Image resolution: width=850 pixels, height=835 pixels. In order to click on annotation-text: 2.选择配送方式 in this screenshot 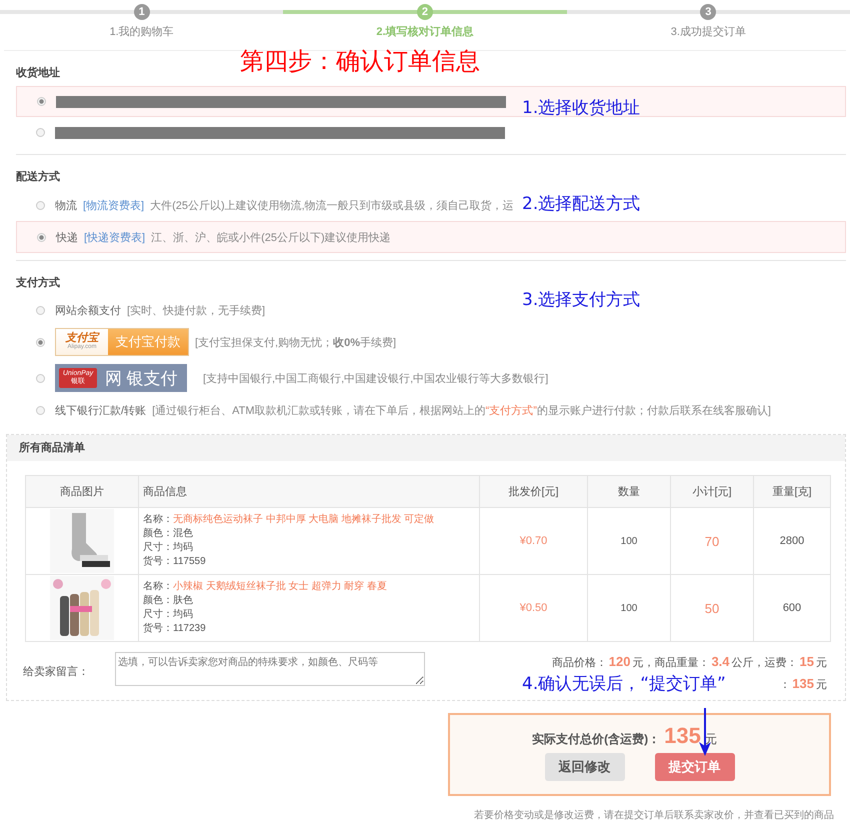, I will do `click(581, 204)`.